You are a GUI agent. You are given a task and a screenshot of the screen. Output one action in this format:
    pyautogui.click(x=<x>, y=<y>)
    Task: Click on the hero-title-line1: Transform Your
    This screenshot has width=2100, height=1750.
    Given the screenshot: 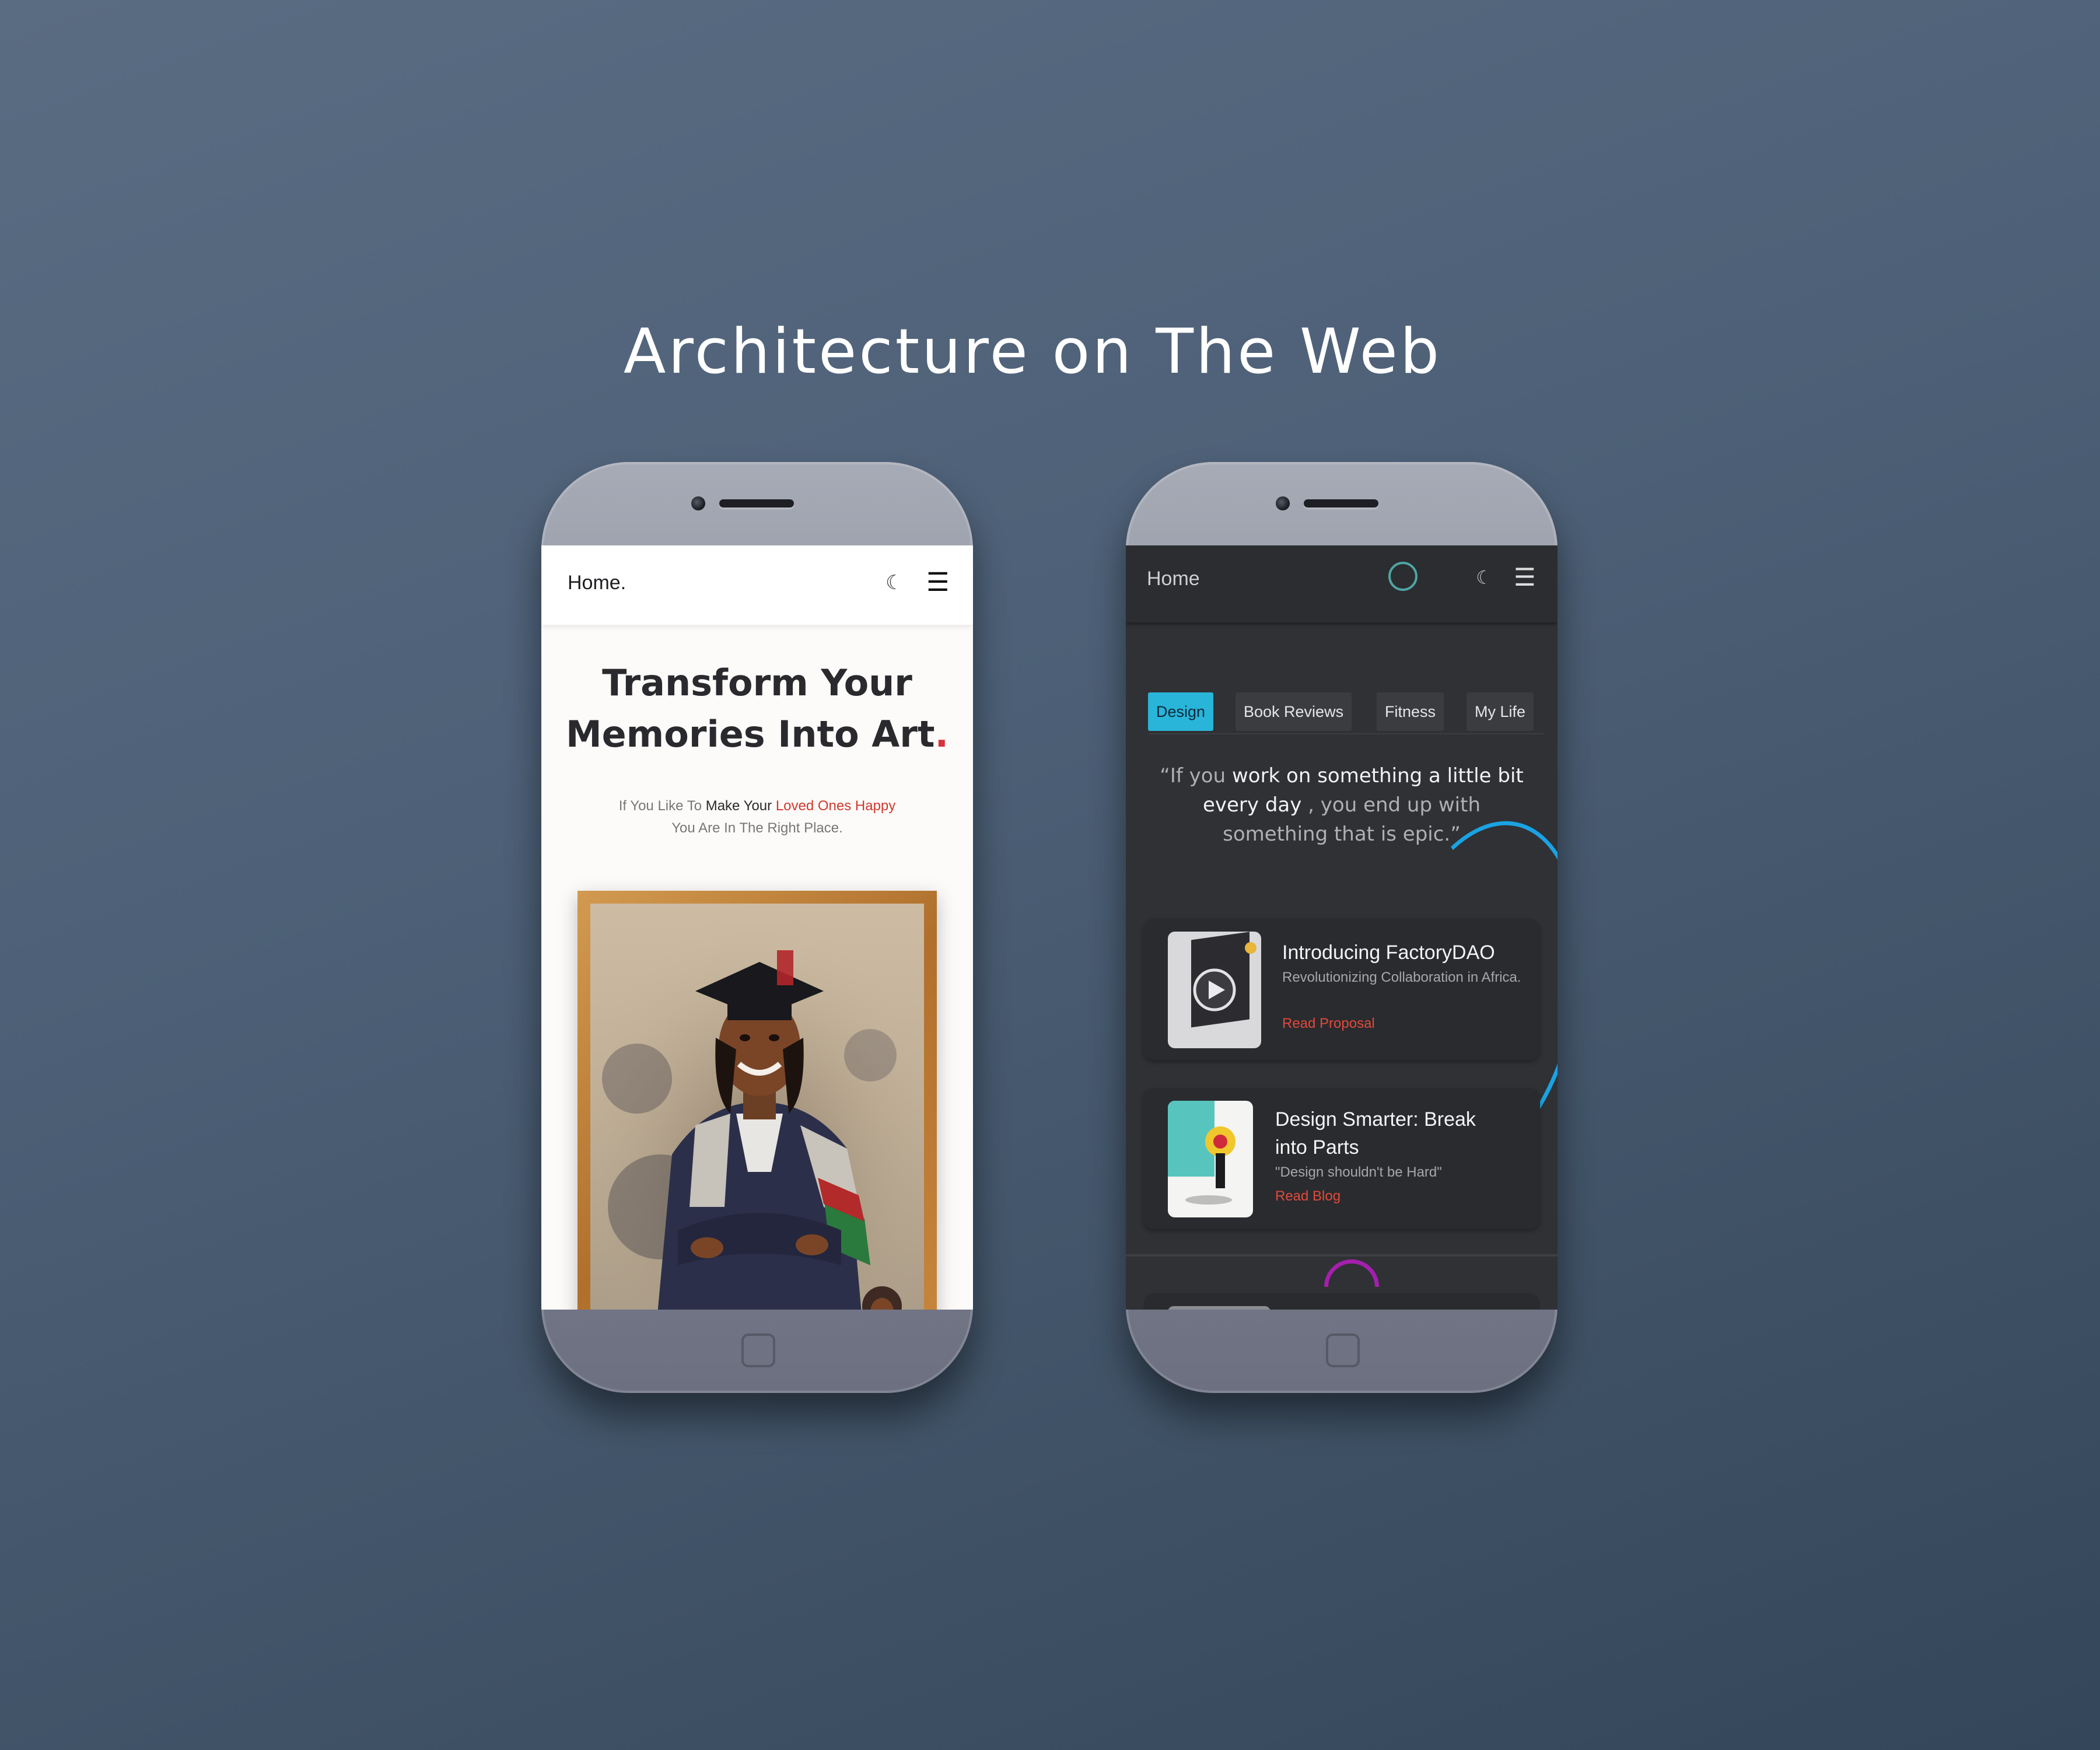 What is the action you would take?
    pyautogui.click(x=757, y=683)
    